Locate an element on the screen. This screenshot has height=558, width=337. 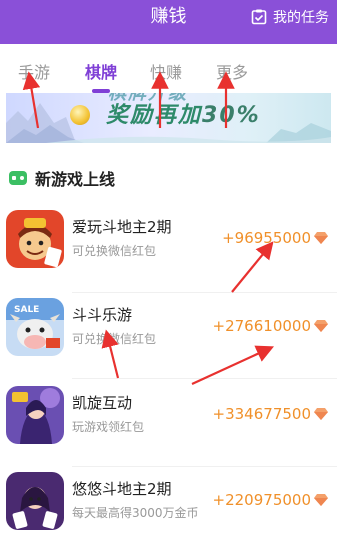
promo-banner: 棋牌升级 奖励再加30% is located at coordinates (168, 118).